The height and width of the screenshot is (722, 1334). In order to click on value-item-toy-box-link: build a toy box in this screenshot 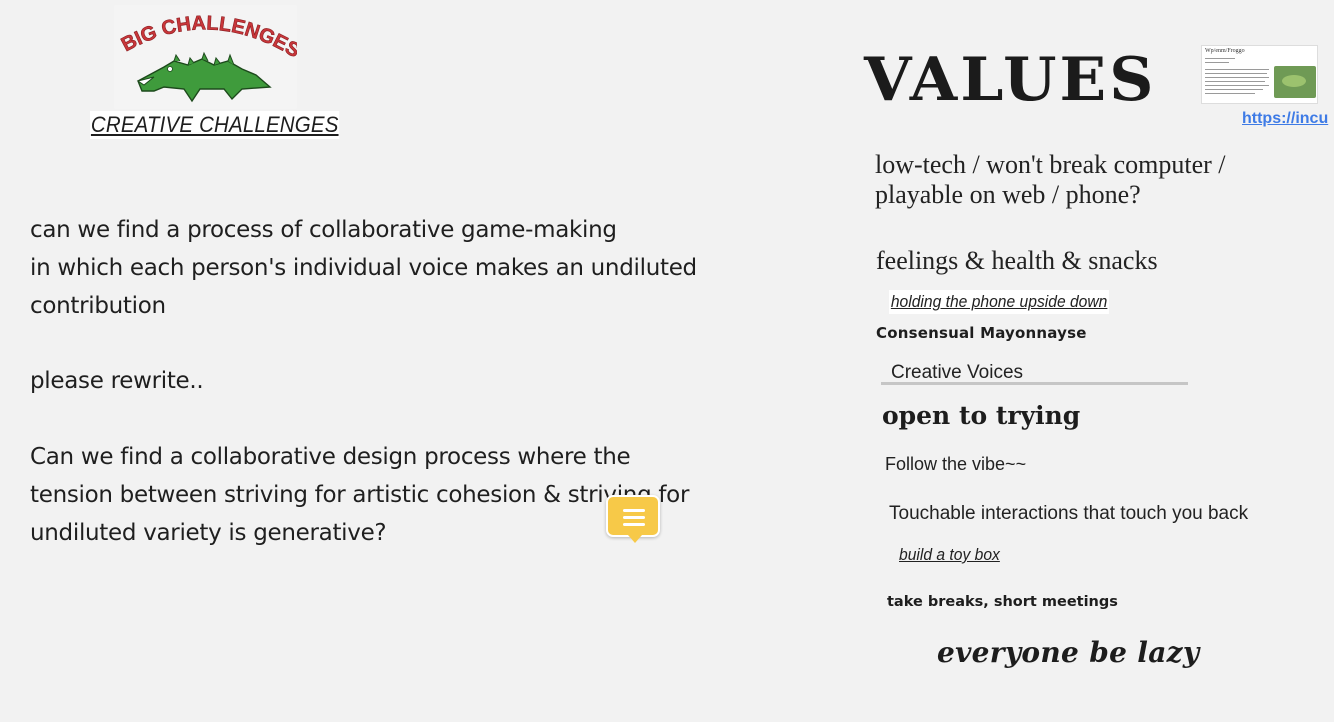, I will do `click(949, 555)`.